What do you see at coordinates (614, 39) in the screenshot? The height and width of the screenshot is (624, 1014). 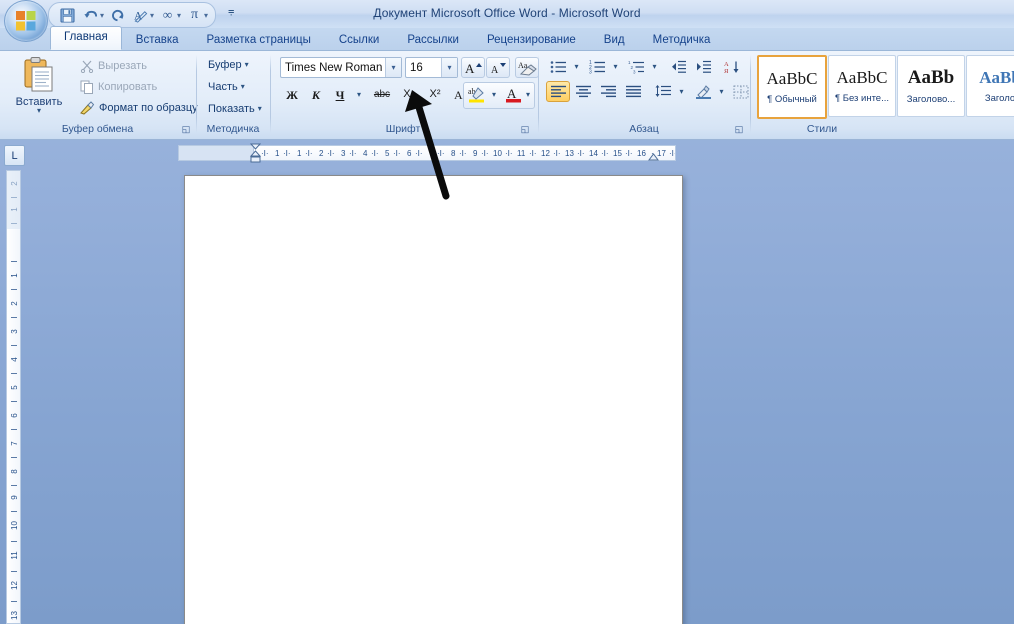 I see `tab-vid: Вид` at bounding box center [614, 39].